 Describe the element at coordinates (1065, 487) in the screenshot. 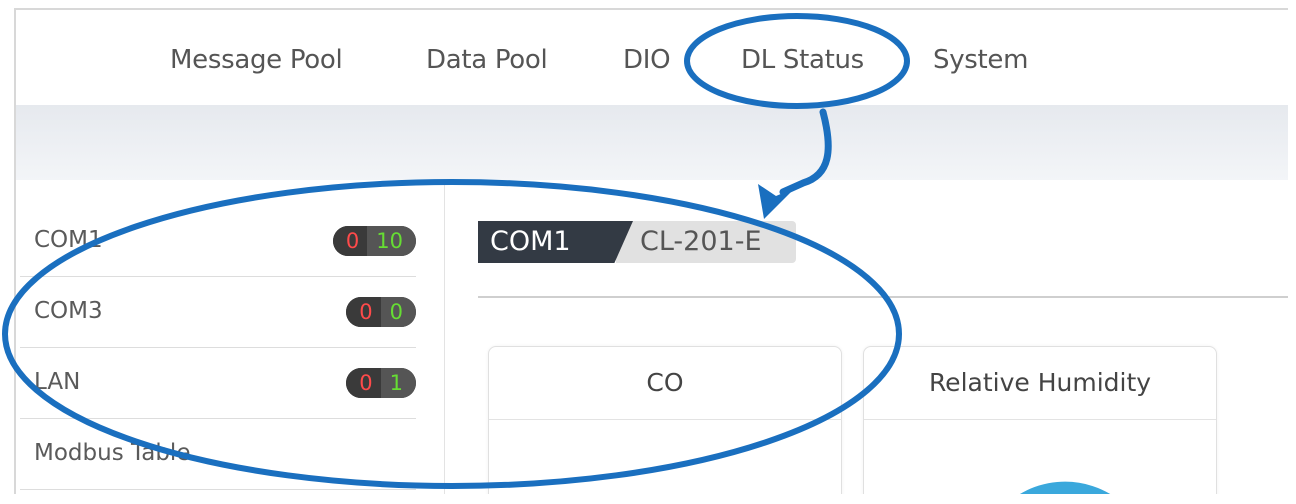

I see `gauge-icon` at that location.